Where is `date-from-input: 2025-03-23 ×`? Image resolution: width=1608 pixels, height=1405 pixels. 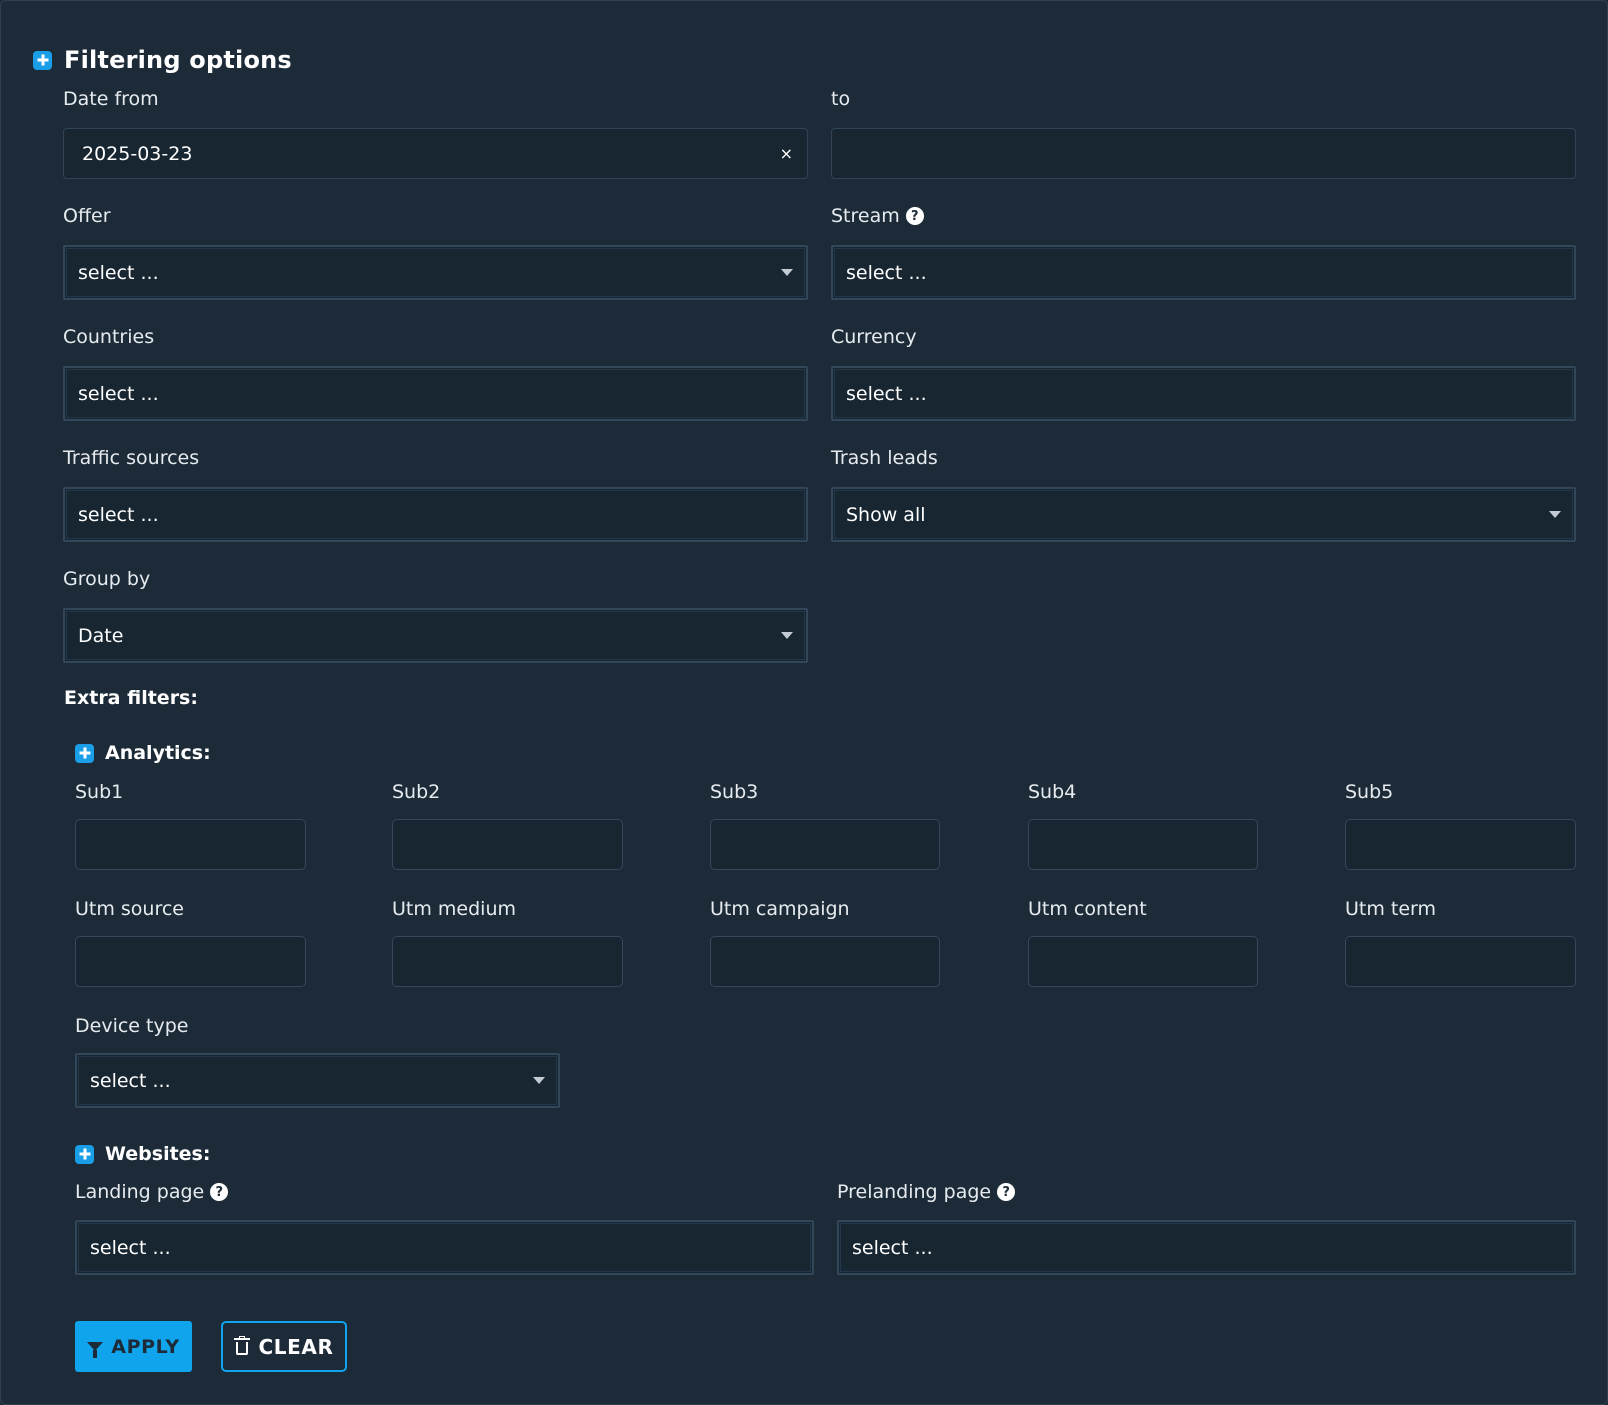 date-from-input: 2025-03-23 × is located at coordinates (435, 153).